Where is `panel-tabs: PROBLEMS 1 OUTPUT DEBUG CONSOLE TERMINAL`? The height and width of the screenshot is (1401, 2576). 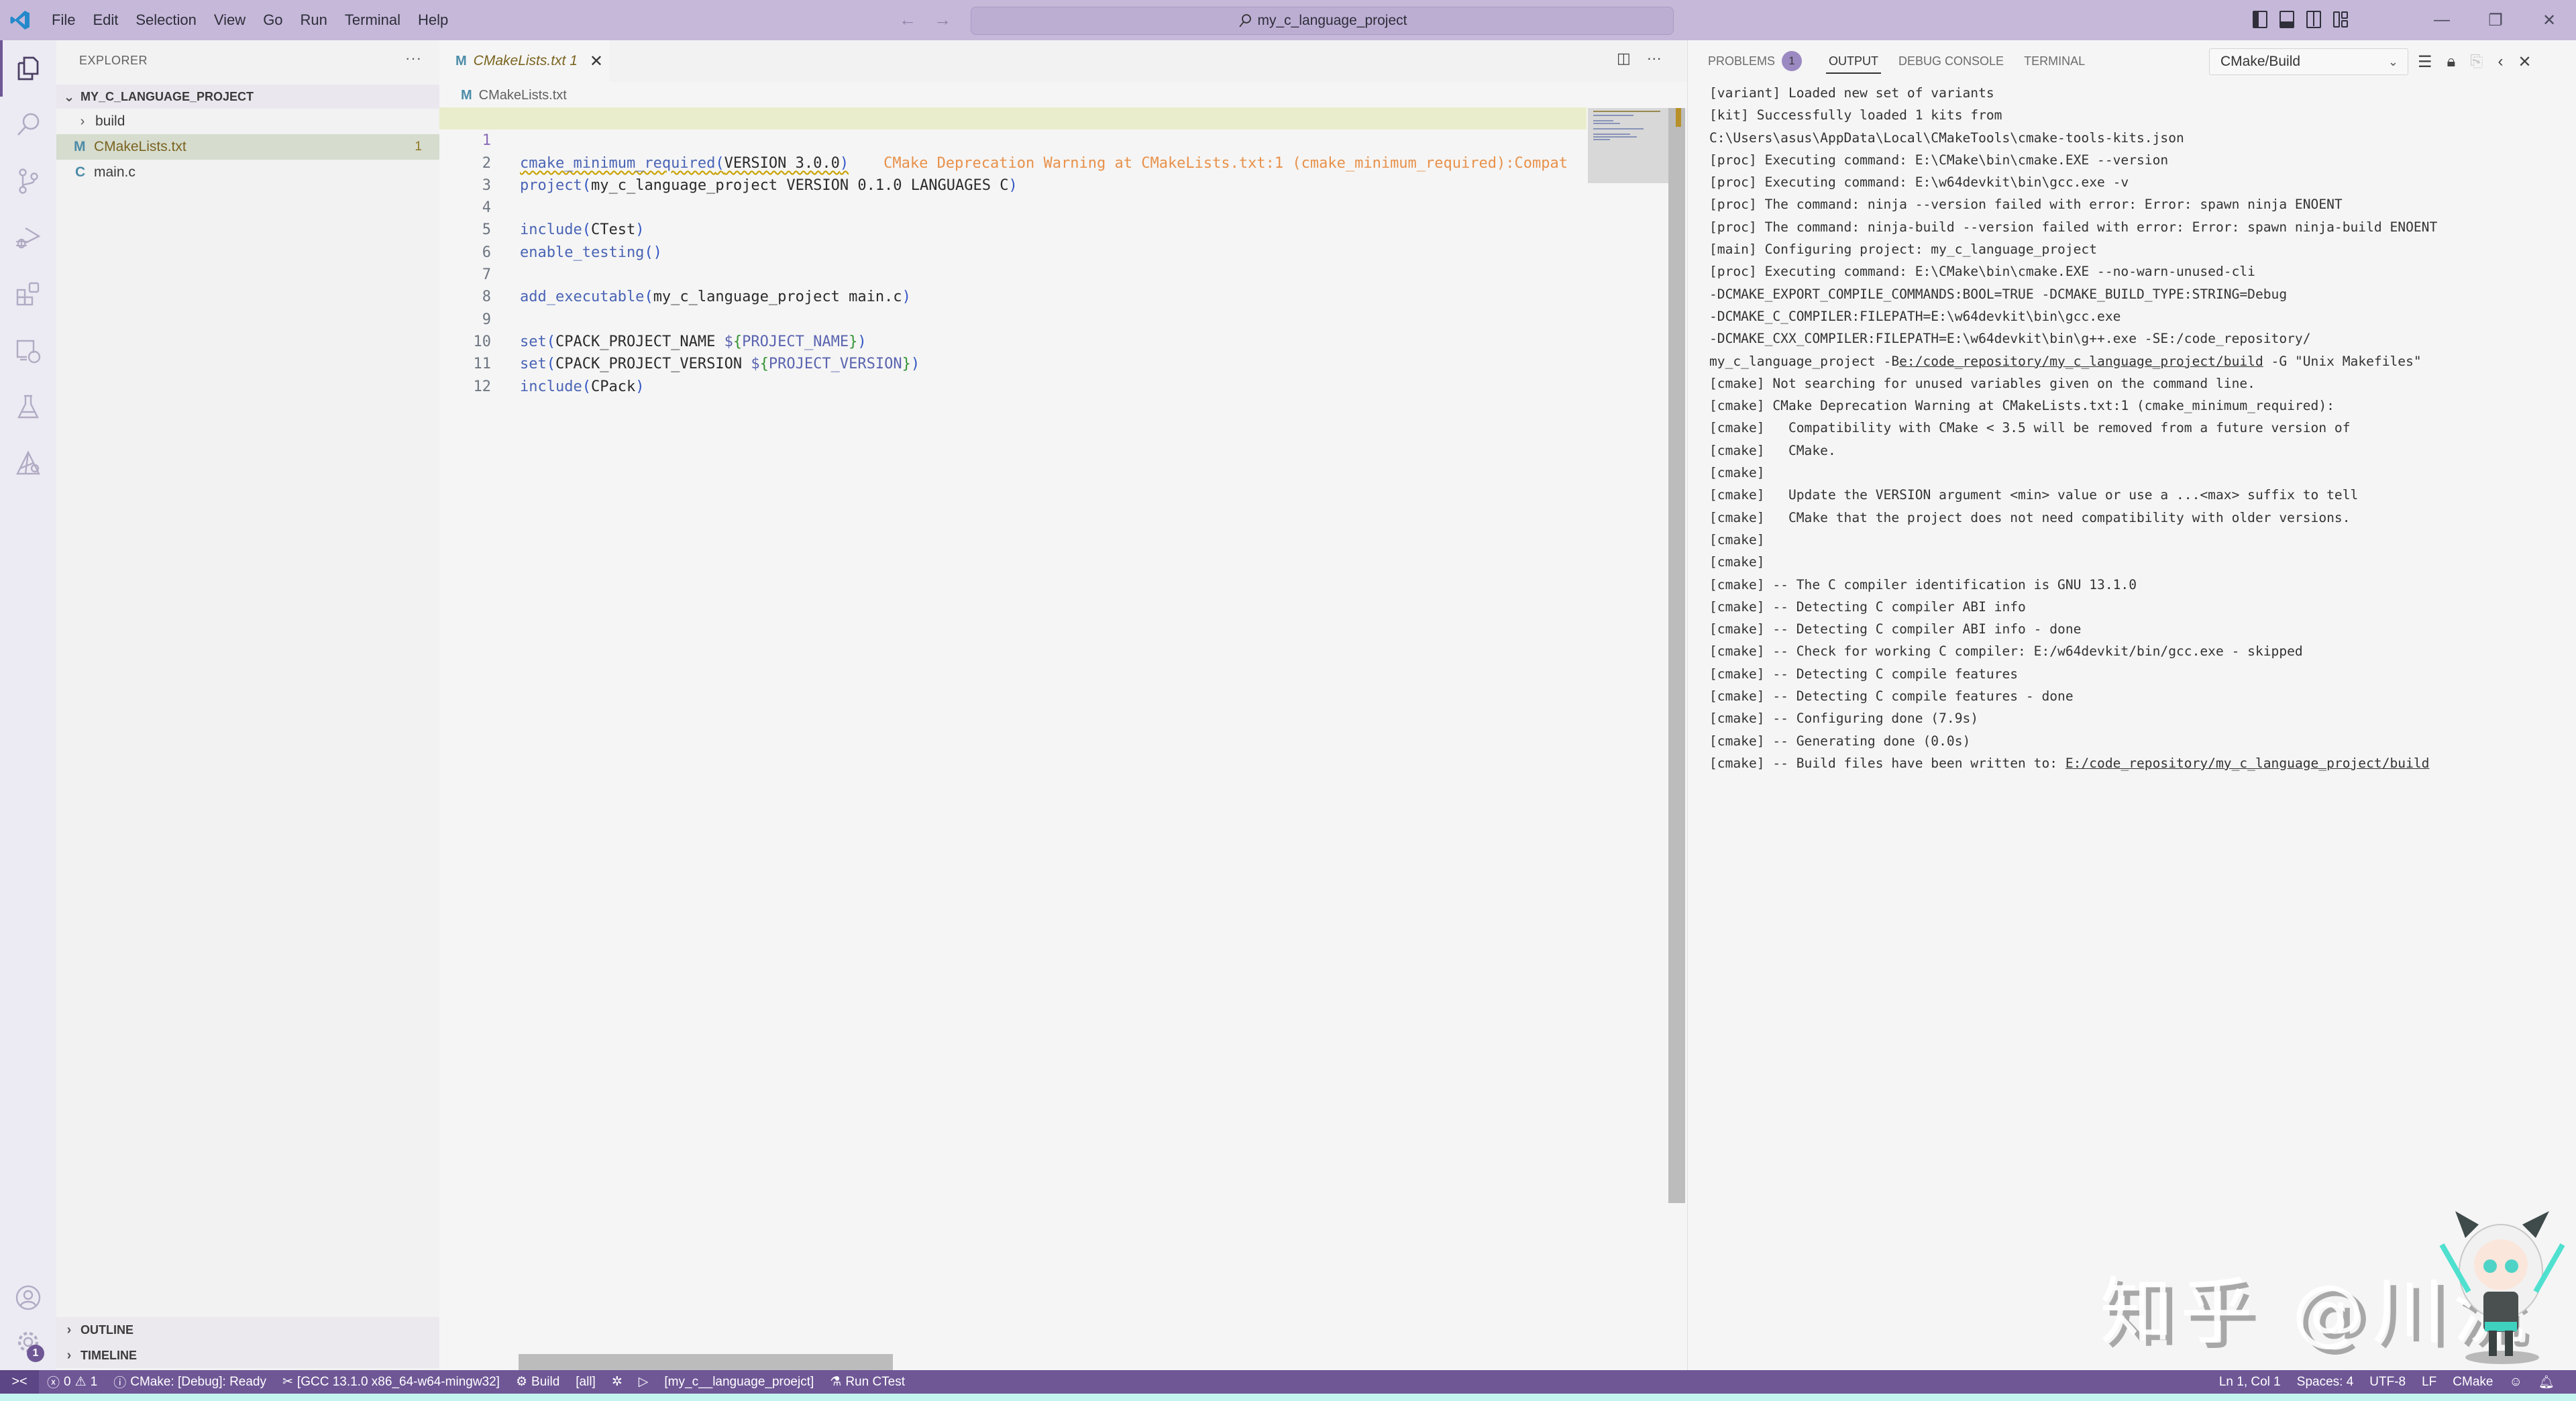
panel-tabs: PROBLEMS 1 OUTPUT DEBUG CONSOLE TERMINAL is located at coordinates (1904, 61).